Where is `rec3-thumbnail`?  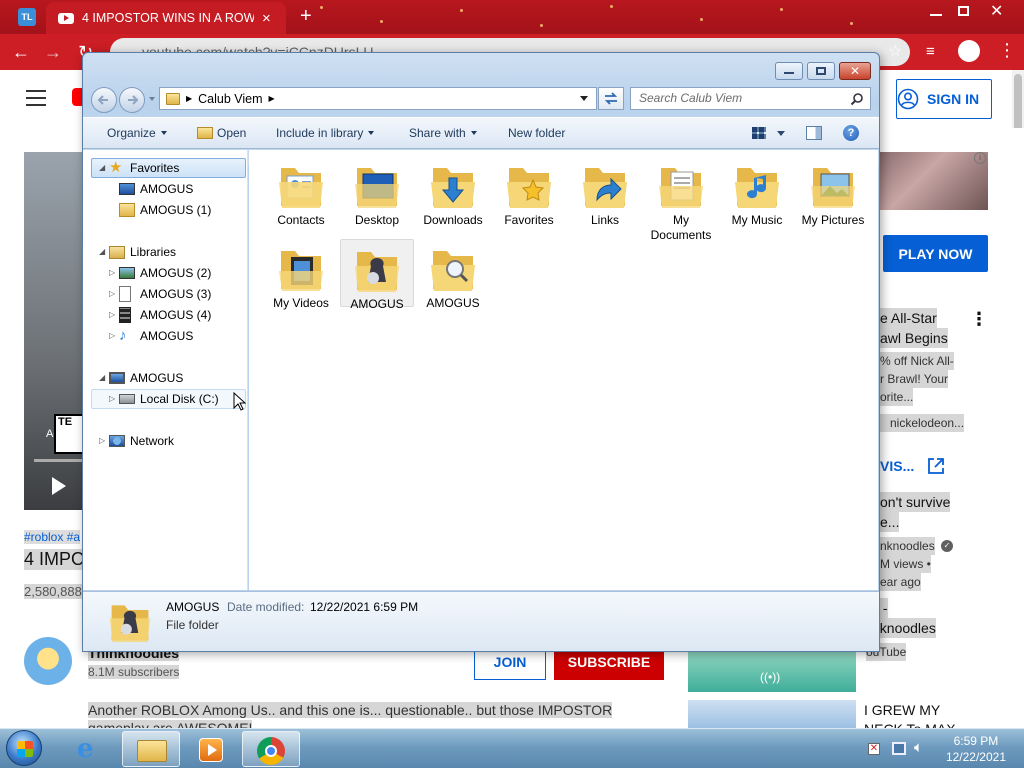 rec3-thumbnail is located at coordinates (772, 714).